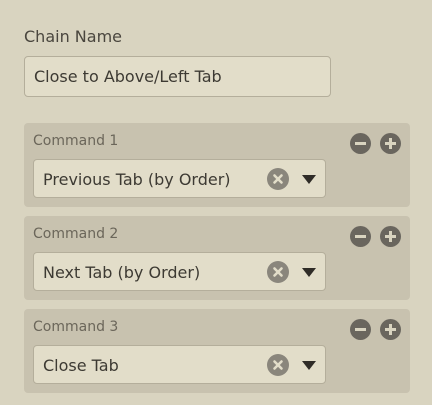 The width and height of the screenshot is (432, 405). I want to click on command-label: Command 3, so click(76, 327).